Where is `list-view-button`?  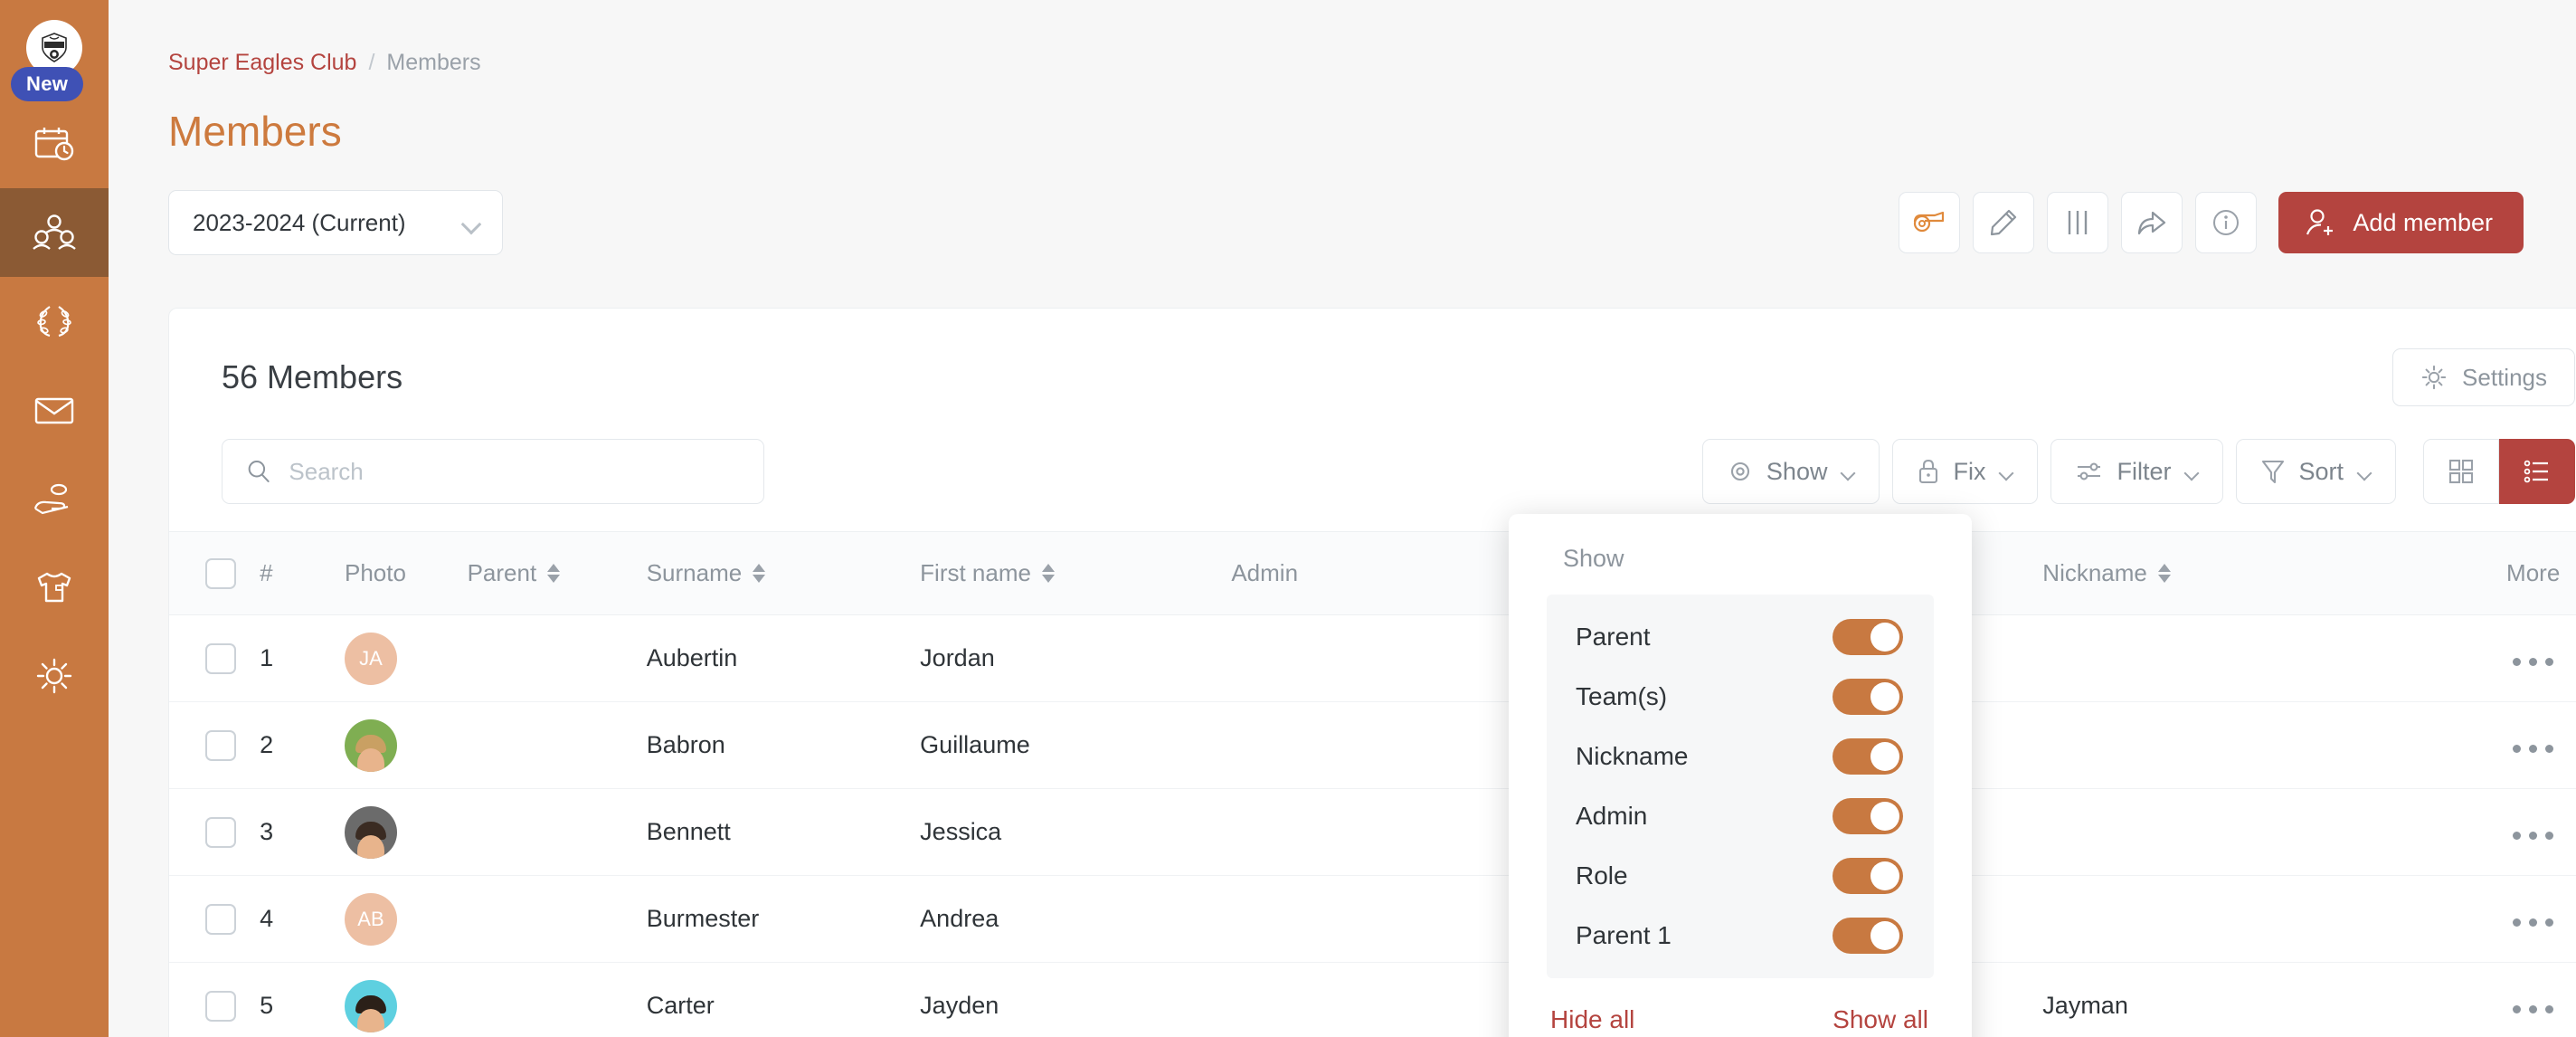
list-view-button is located at coordinates (2537, 472).